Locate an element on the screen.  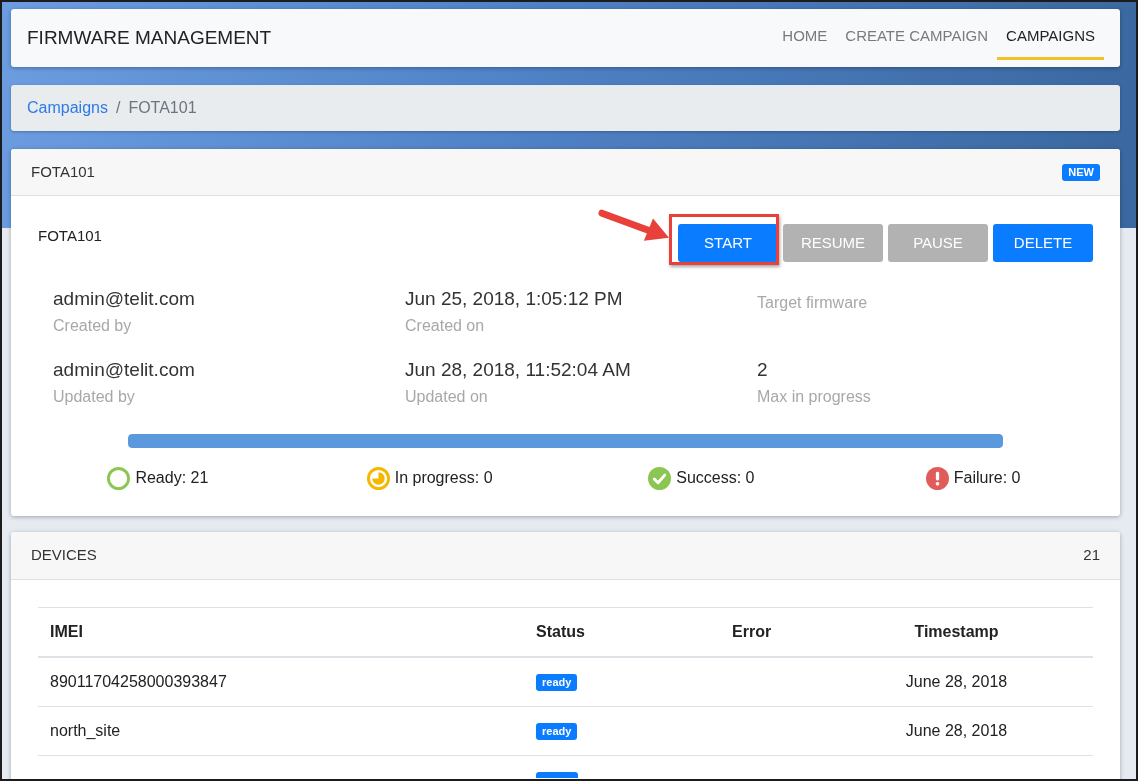
field-label: Created on is located at coordinates (445, 326).